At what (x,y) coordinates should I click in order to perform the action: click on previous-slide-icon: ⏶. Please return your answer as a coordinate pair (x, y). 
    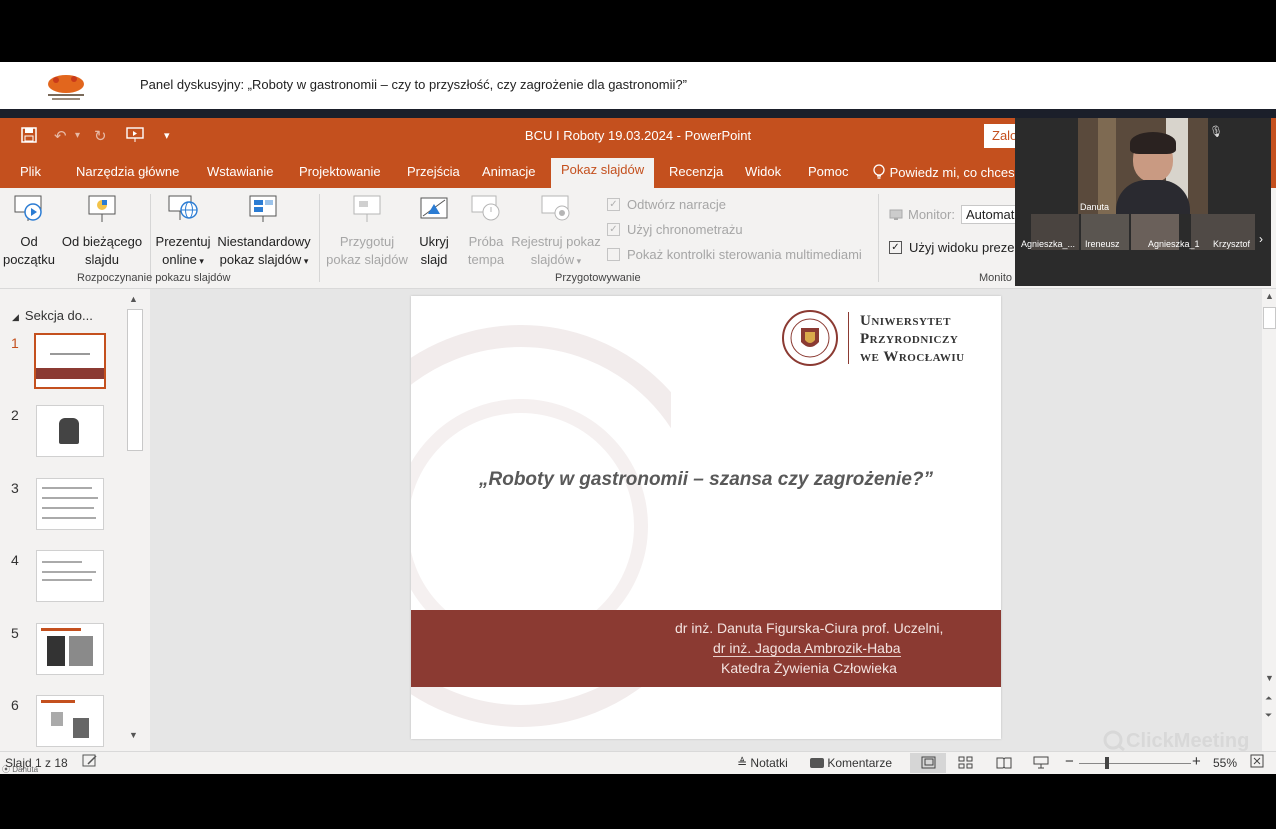
    Looking at the image, I should click on (1268, 698).